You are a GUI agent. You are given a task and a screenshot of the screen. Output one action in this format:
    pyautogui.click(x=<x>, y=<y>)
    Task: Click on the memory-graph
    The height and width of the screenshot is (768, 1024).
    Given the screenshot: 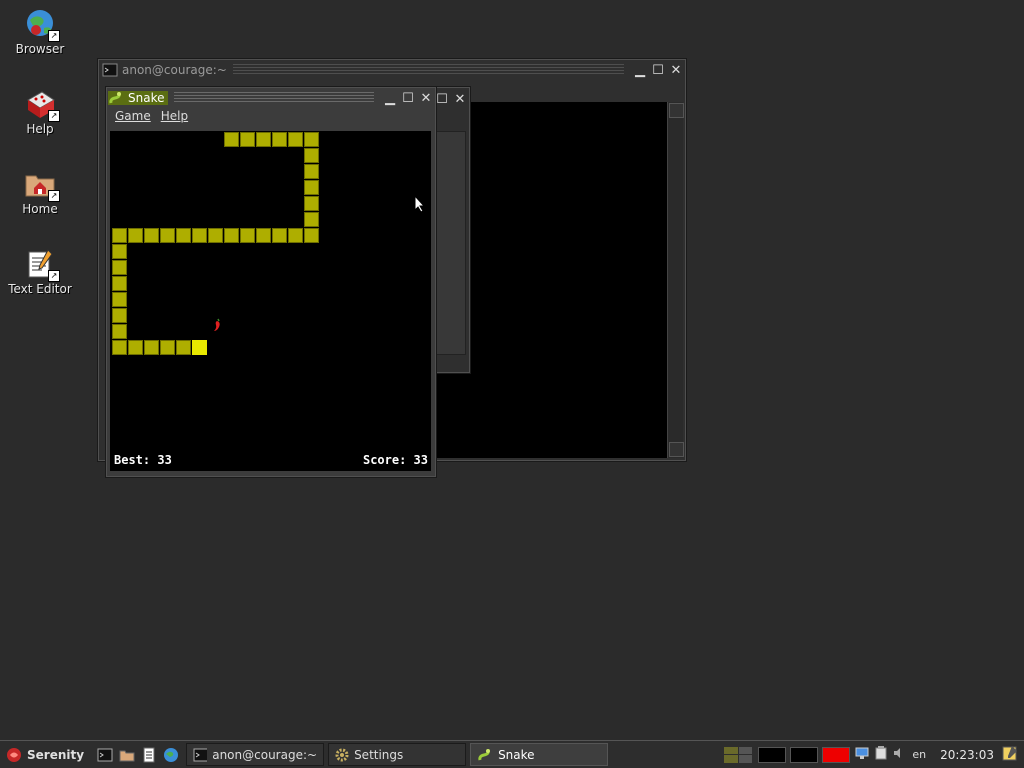 What is the action you would take?
    pyautogui.click(x=804, y=754)
    